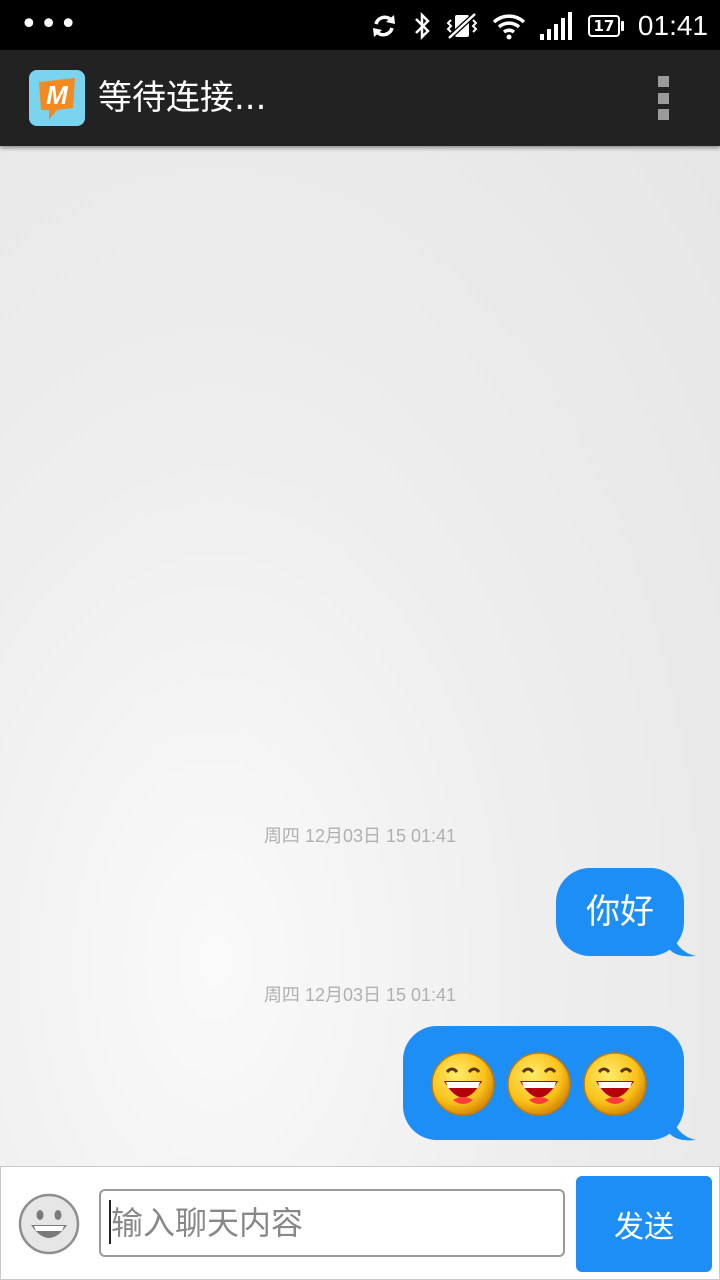 The height and width of the screenshot is (1280, 720). What do you see at coordinates (509, 27) in the screenshot?
I see `wifi-icon` at bounding box center [509, 27].